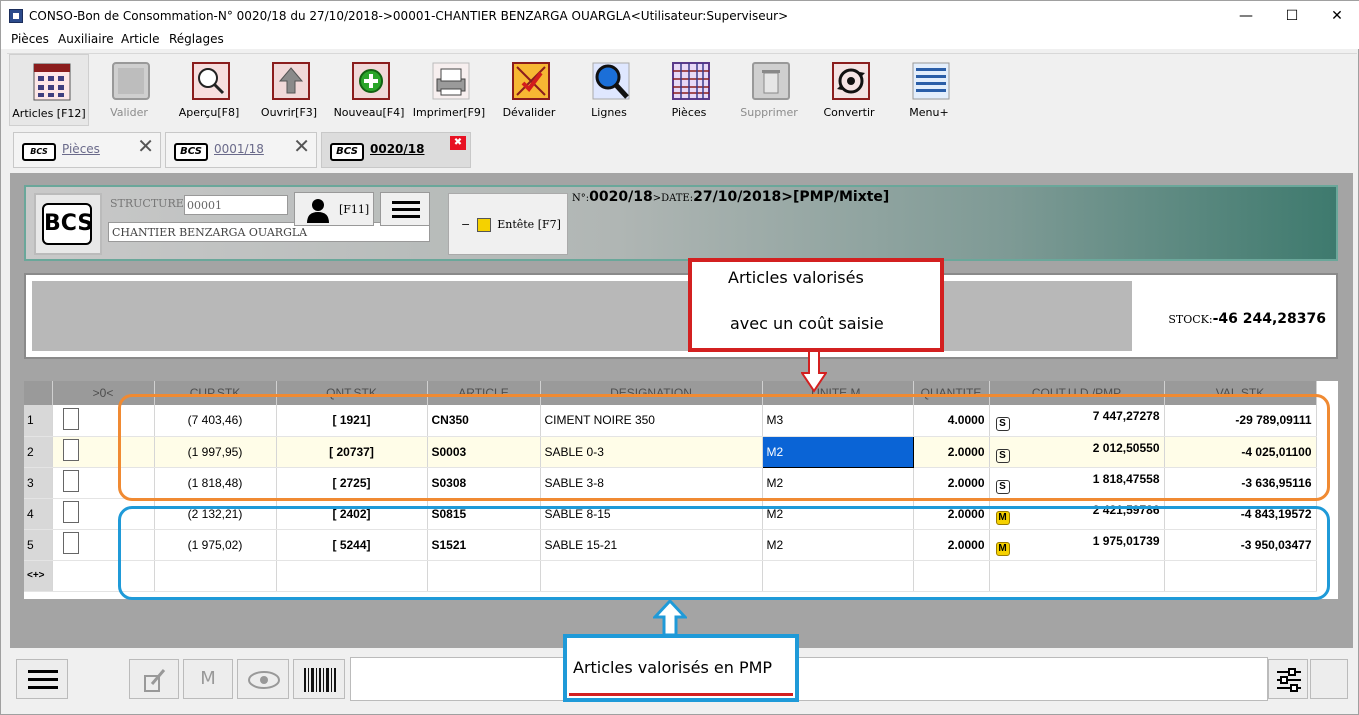 Image resolution: width=1359 pixels, height=715 pixels. What do you see at coordinates (289, 90) in the screenshot?
I see `ouvrir-button: Ouvrir[F3]` at bounding box center [289, 90].